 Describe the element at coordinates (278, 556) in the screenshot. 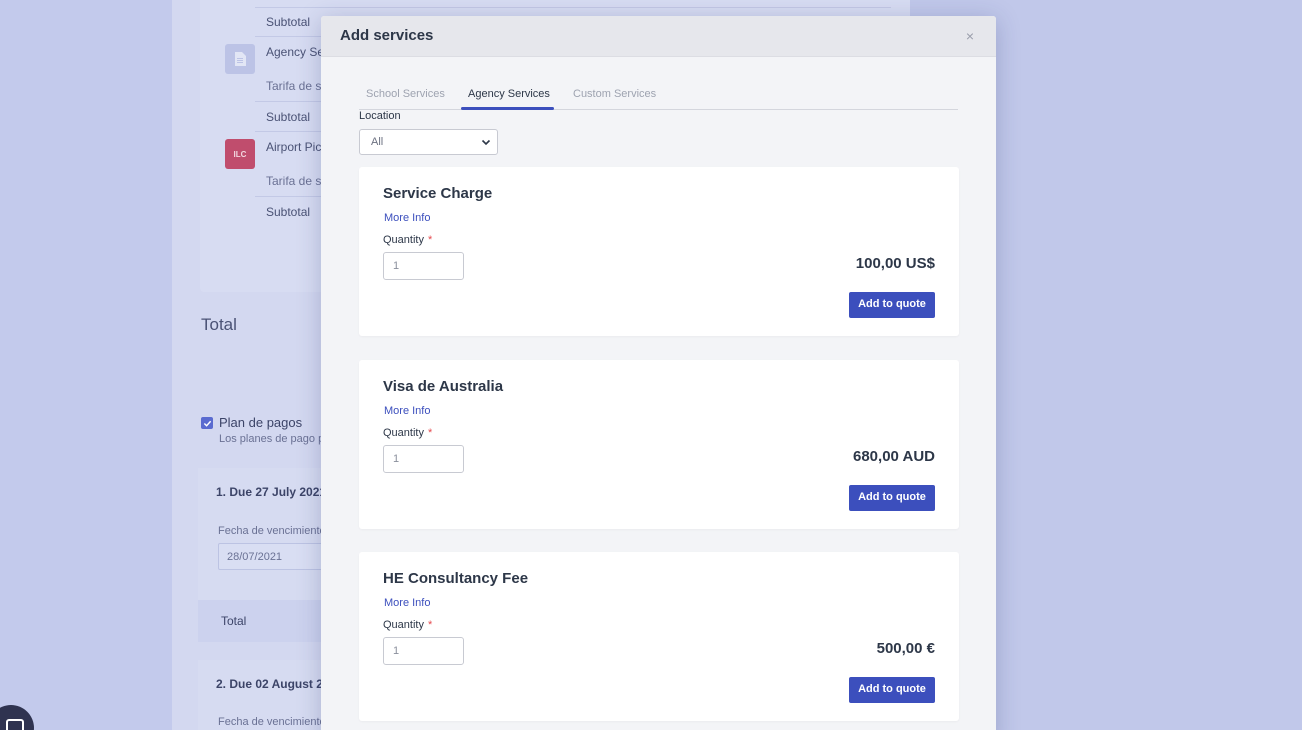

I see `bg-due-date-input: 28/07/2021` at that location.